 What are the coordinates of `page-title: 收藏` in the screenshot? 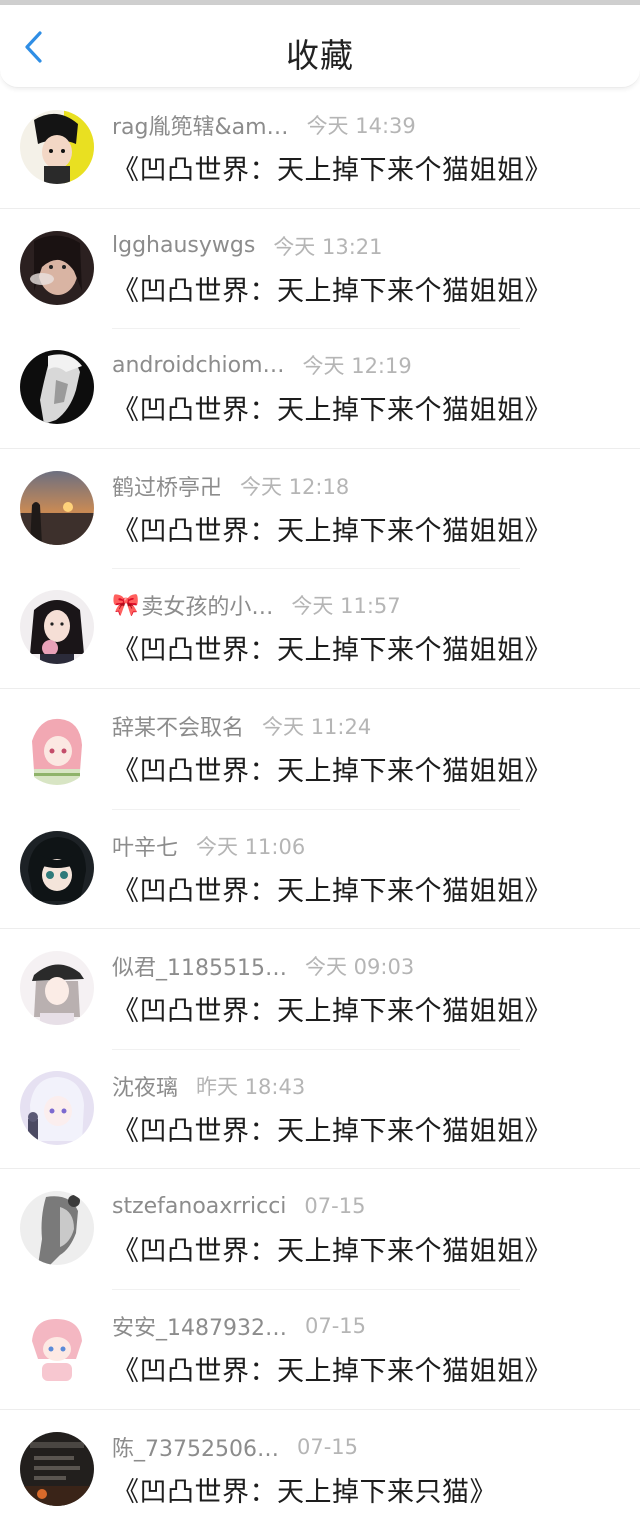 It's located at (320, 55).